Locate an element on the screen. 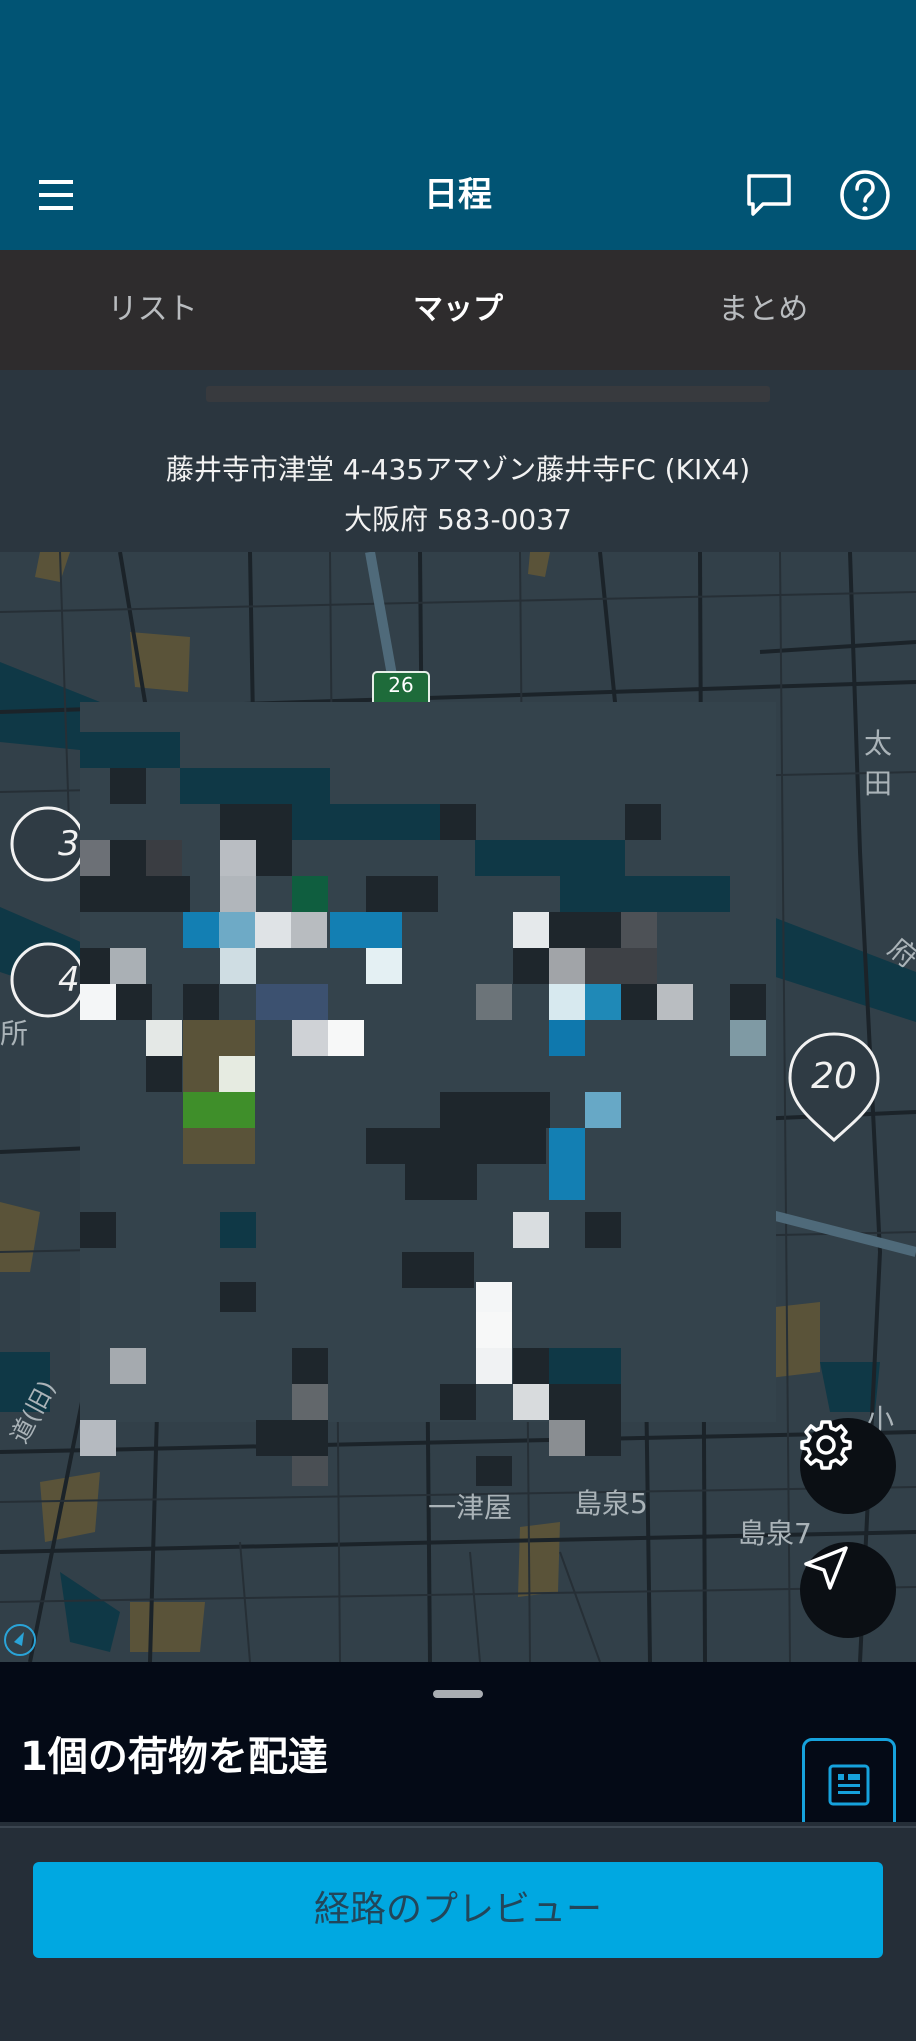 Image resolution: width=916 pixels, height=2041 pixels. map-label-shimaizumi5: 島泉5 is located at coordinates (611, 1503).